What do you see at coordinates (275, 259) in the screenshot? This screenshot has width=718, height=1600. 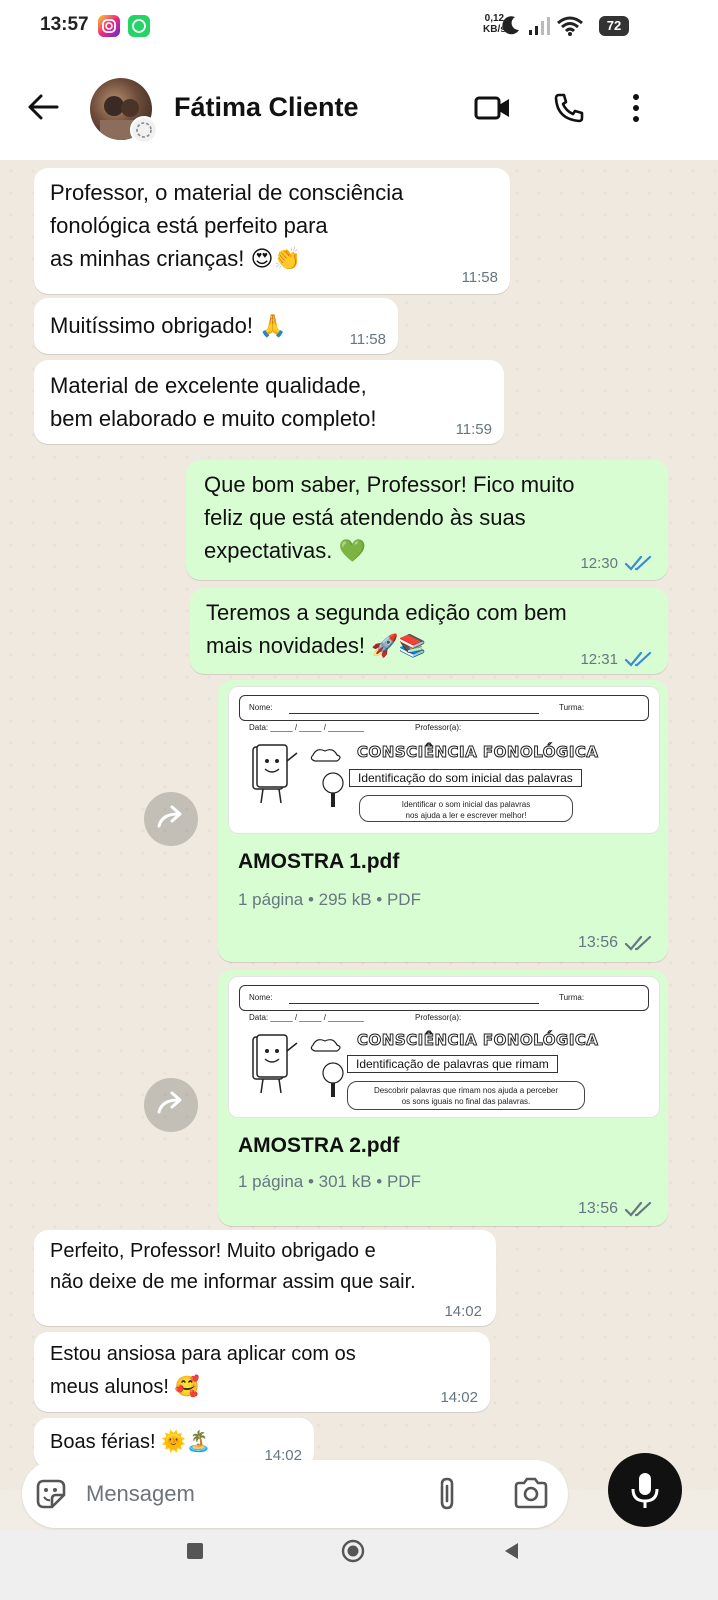 I see `message-emoji: 😍👏` at bounding box center [275, 259].